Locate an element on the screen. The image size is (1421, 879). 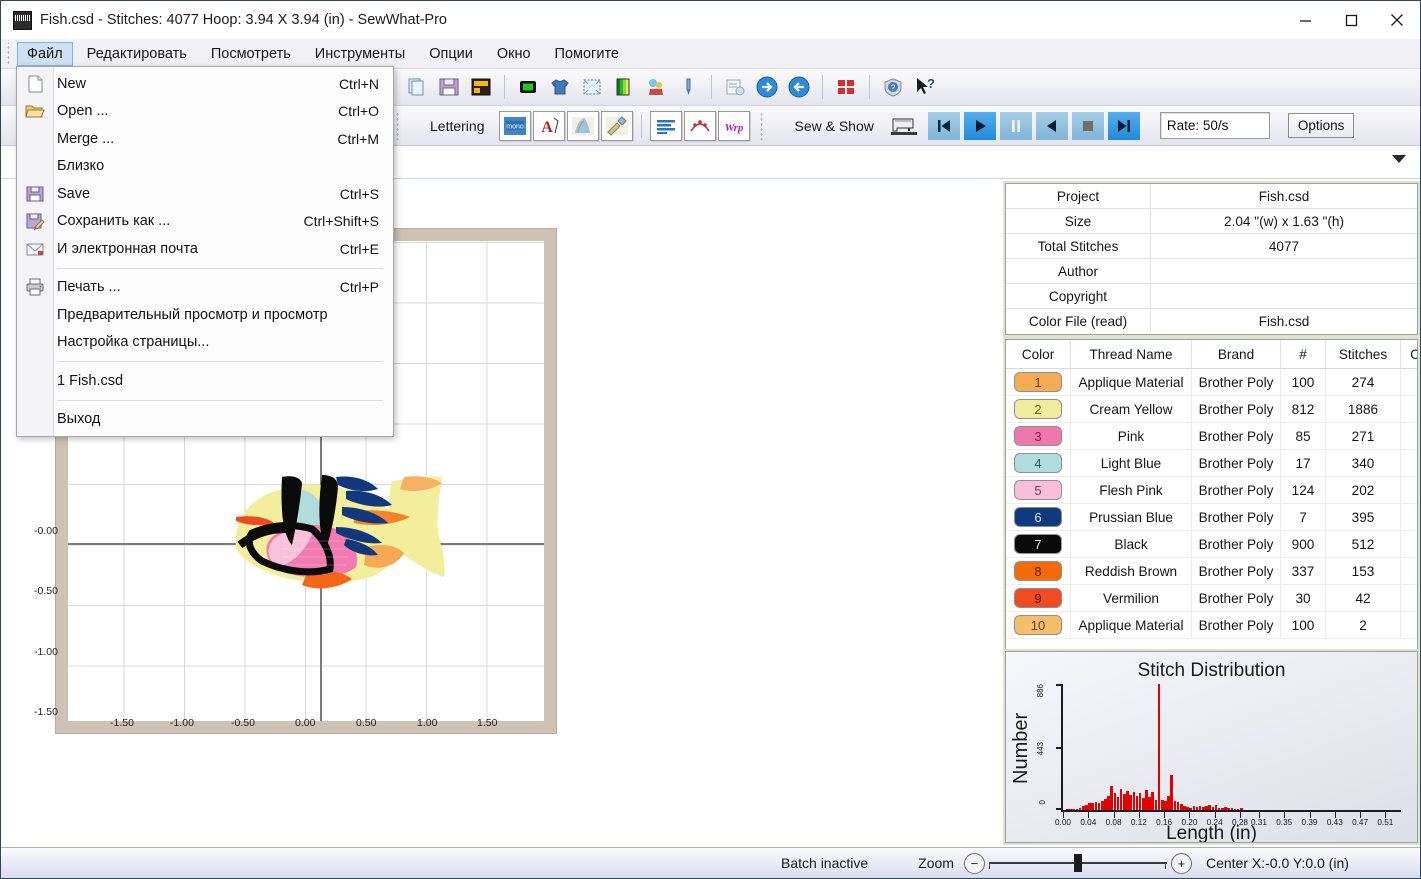
play-icon is located at coordinates (979, 125).